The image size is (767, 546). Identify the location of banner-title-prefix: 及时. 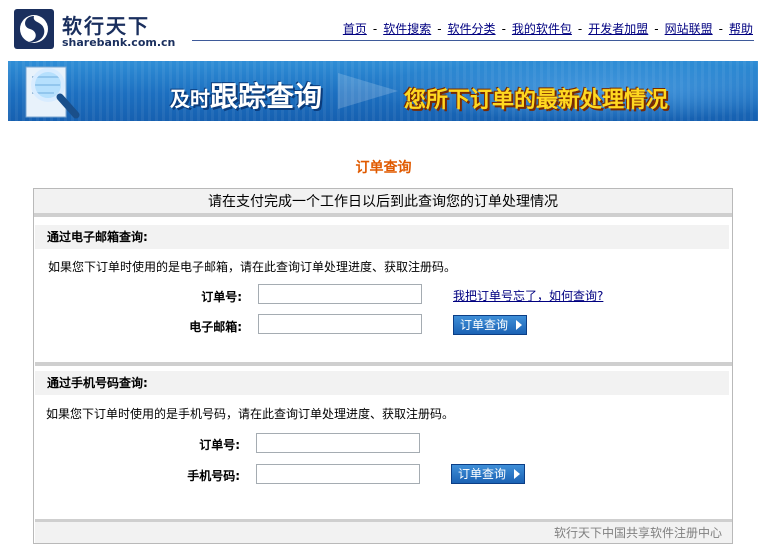
(190, 99).